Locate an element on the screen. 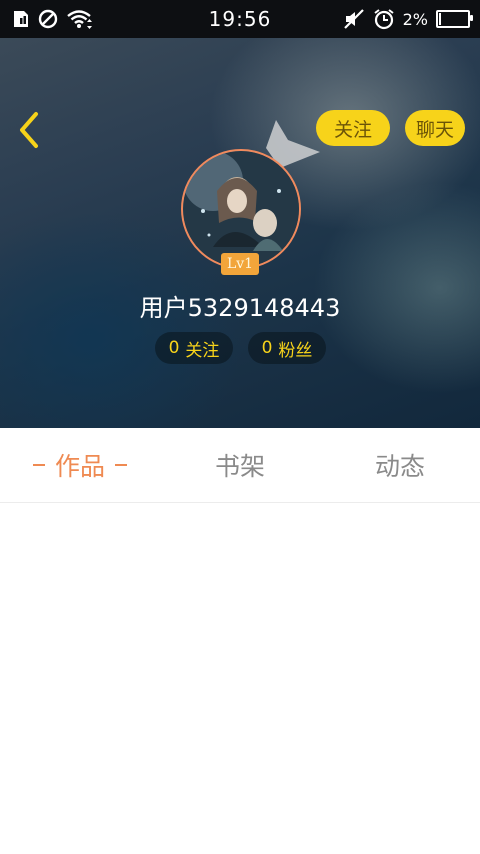 Image resolution: width=480 pixels, height=854 pixels. active-dash-right is located at coordinates (121, 465).